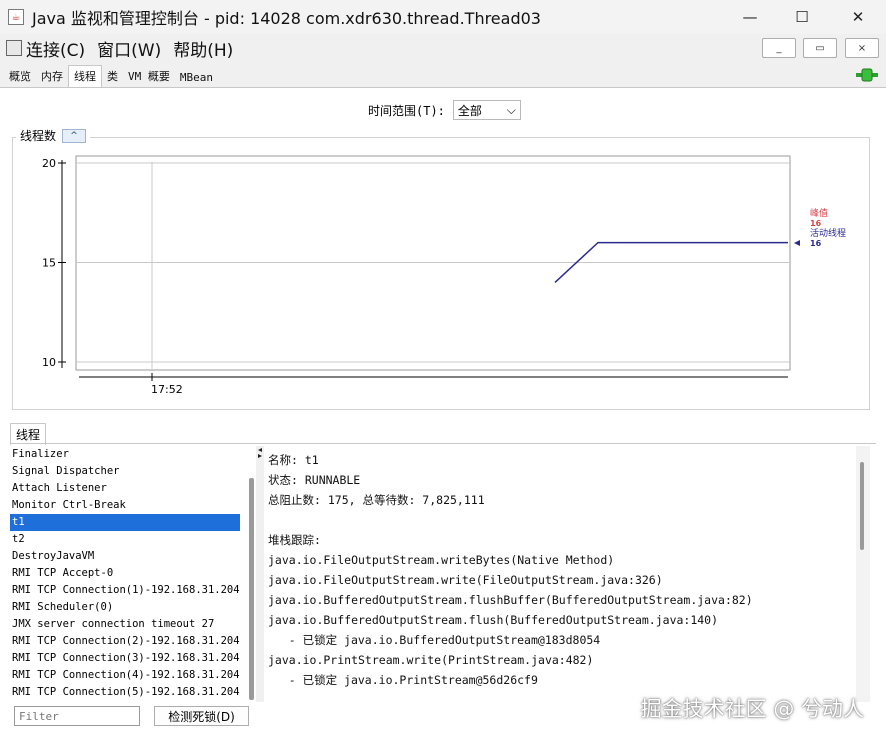 The width and height of the screenshot is (886, 743). I want to click on menu-window: 窗口(W), so click(129, 48).